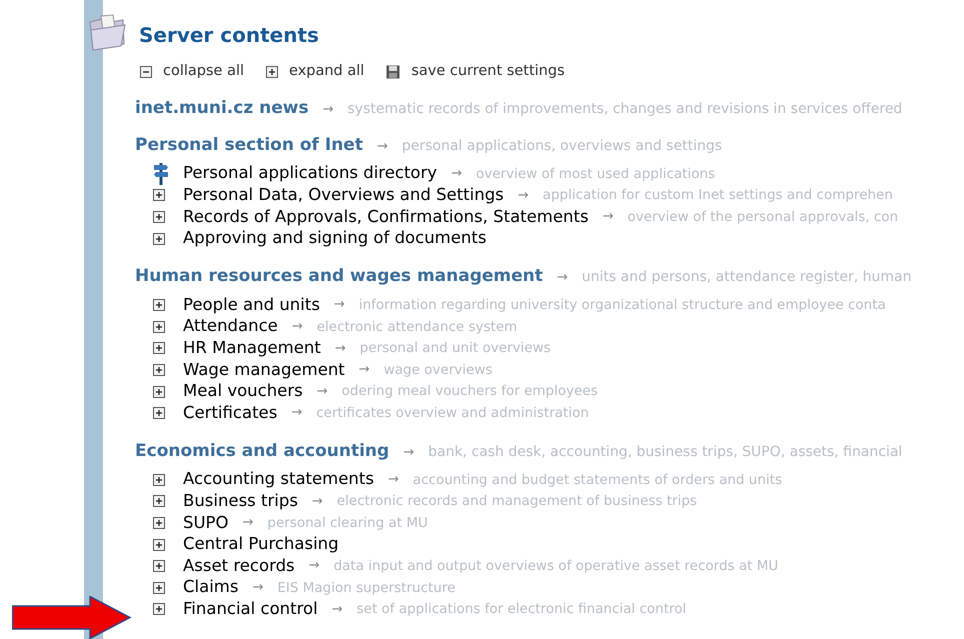 The height and width of the screenshot is (639, 964). I want to click on item-description: EIS Magion superstructure, so click(366, 588).